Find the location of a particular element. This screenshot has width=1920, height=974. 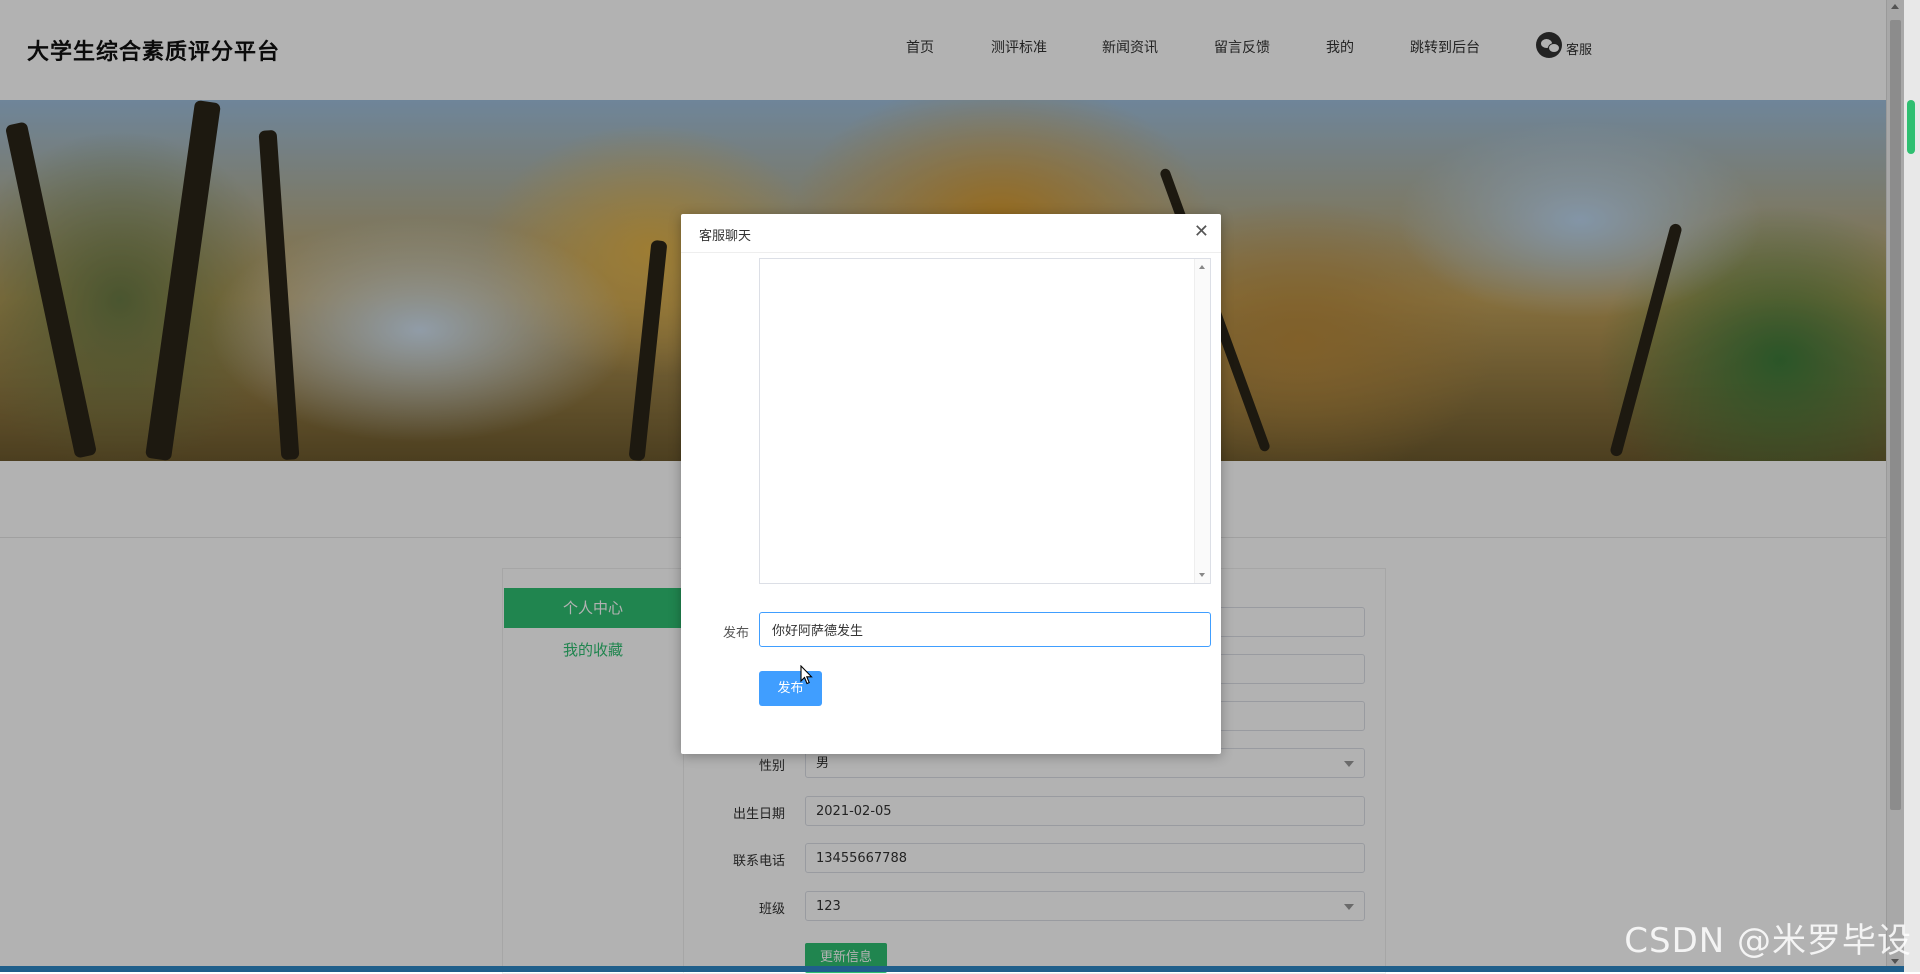

scroll-up-icon is located at coordinates (1202, 267).